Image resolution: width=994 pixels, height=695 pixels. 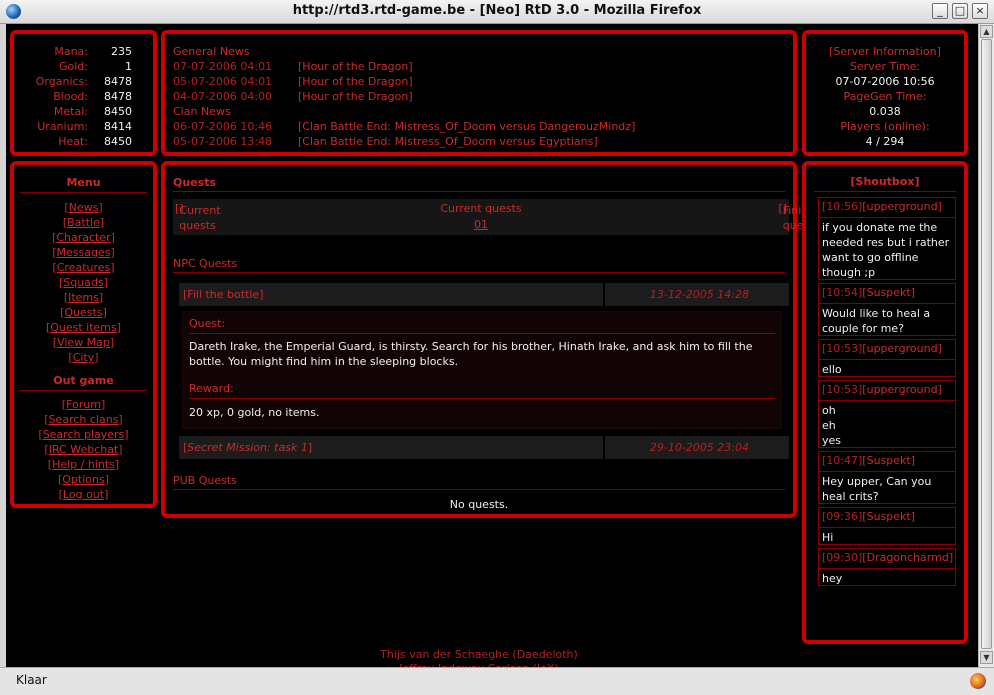 I want to click on general-news-heading: General News, so click(x=211, y=51).